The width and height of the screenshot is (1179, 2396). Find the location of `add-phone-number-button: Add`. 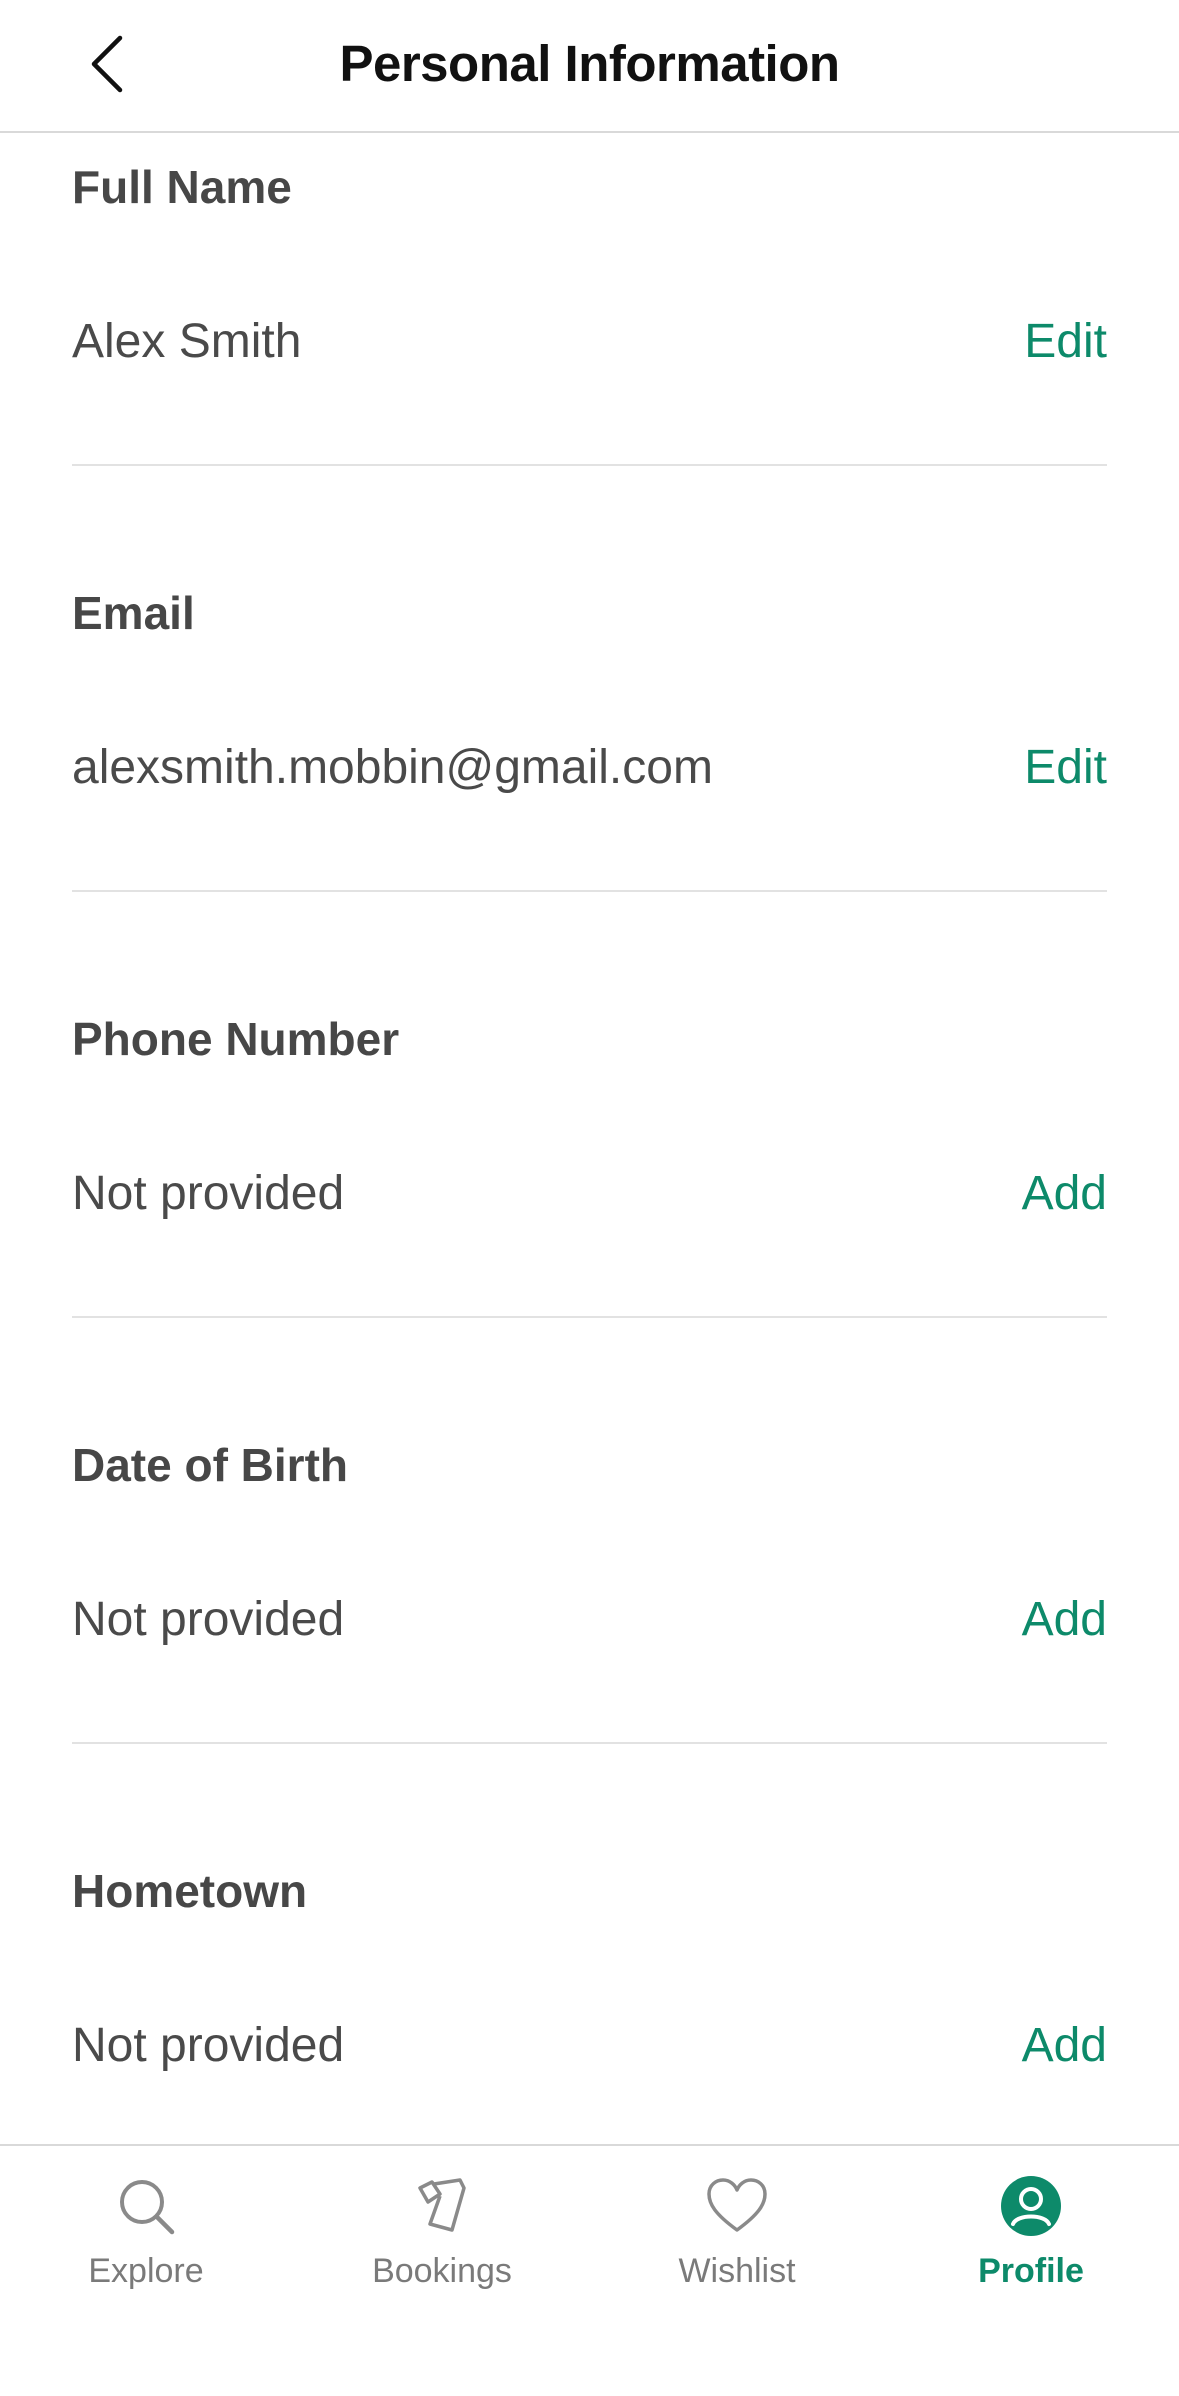

add-phone-number-button: Add is located at coordinates (1064, 1193).